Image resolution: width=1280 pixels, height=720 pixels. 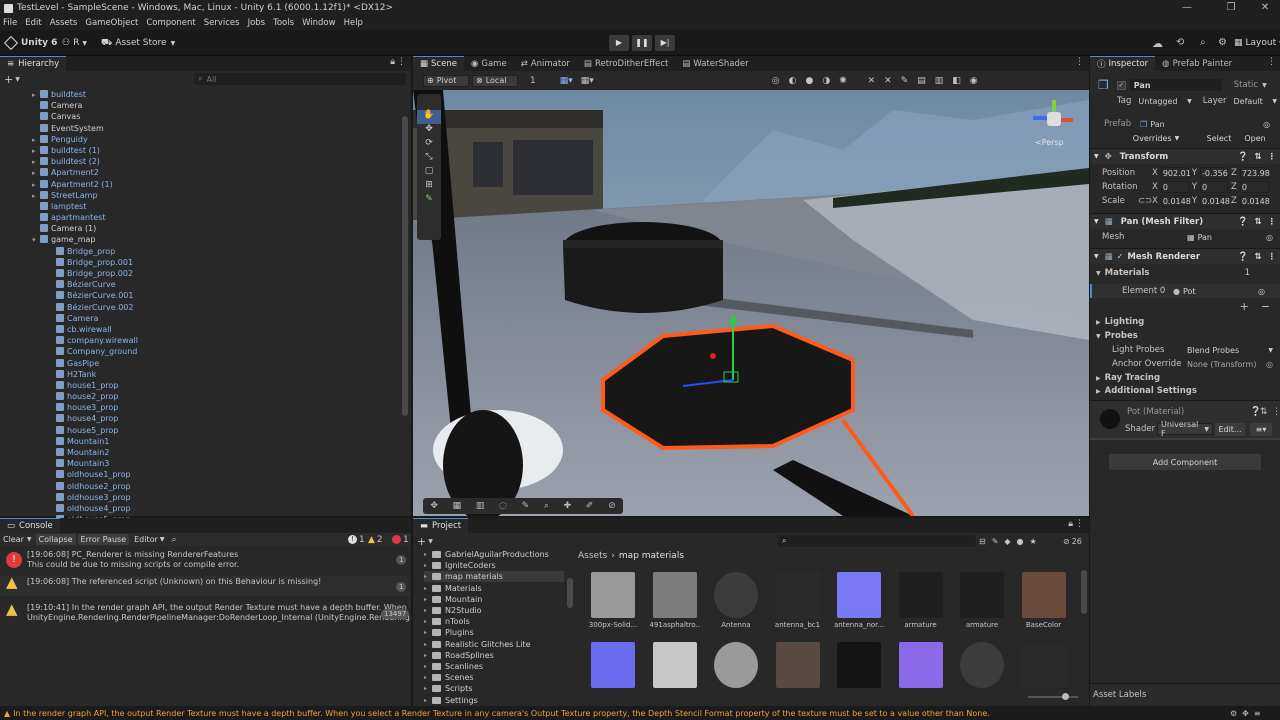 What do you see at coordinates (205, 497) in the screenshot?
I see `hierarchy-item: oldhouse3_prop` at bounding box center [205, 497].